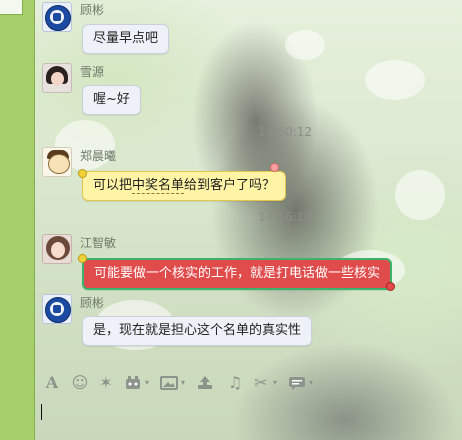 Image resolution: width=462 pixels, height=440 pixels. I want to click on message-bubble: 可以把中奖名单给到客户了吗？, so click(184, 186).